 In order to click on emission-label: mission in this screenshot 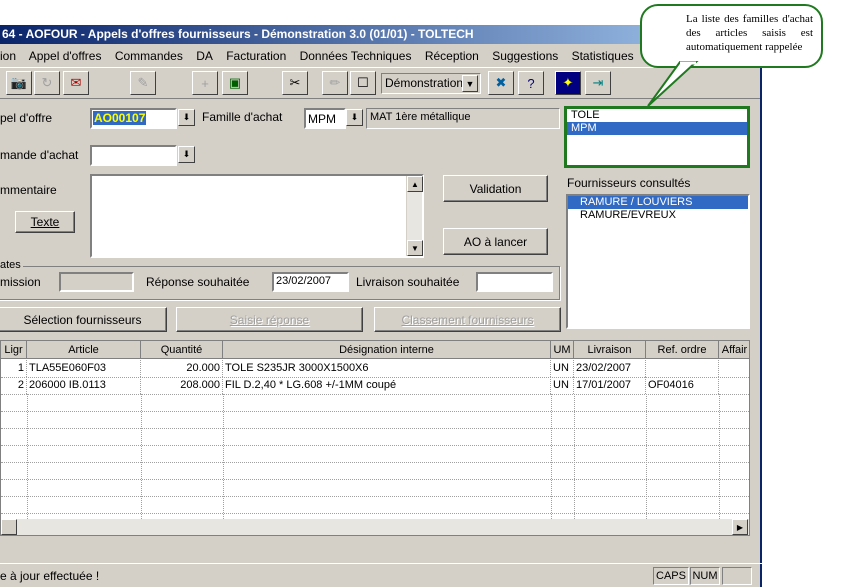, I will do `click(20, 282)`.